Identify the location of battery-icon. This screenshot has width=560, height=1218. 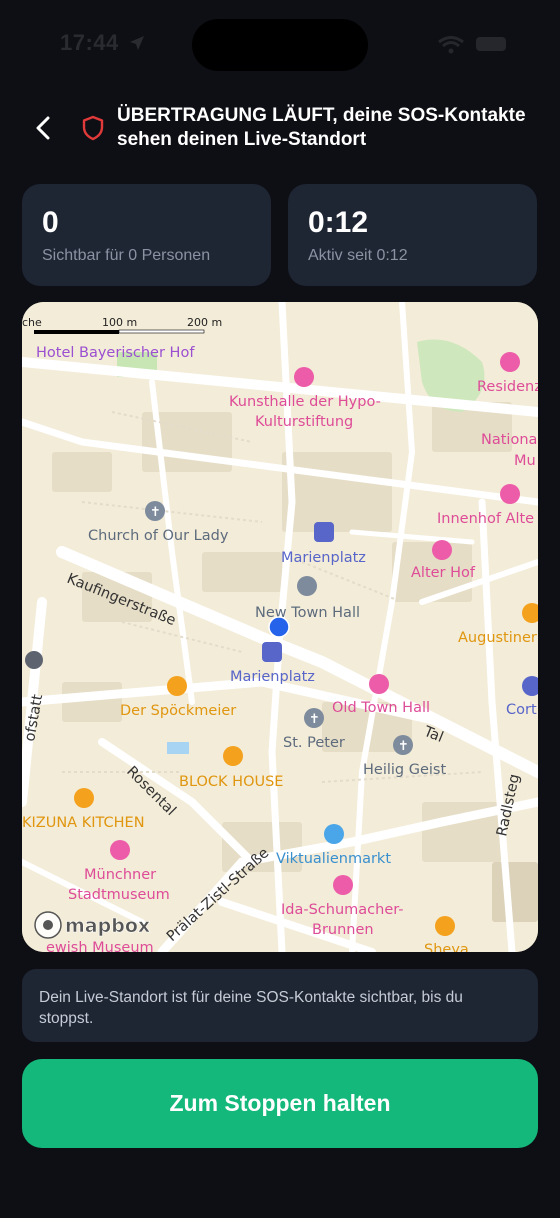
(491, 44).